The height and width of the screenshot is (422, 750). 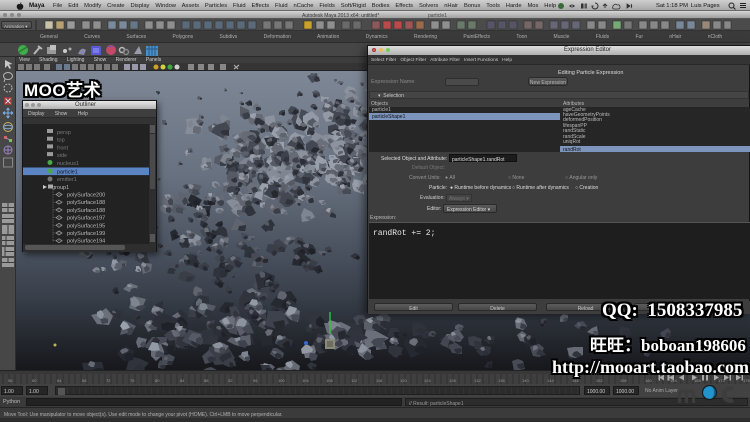 What do you see at coordinates (157, 380) in the screenshot?
I see `svg-text: 80` at bounding box center [157, 380].